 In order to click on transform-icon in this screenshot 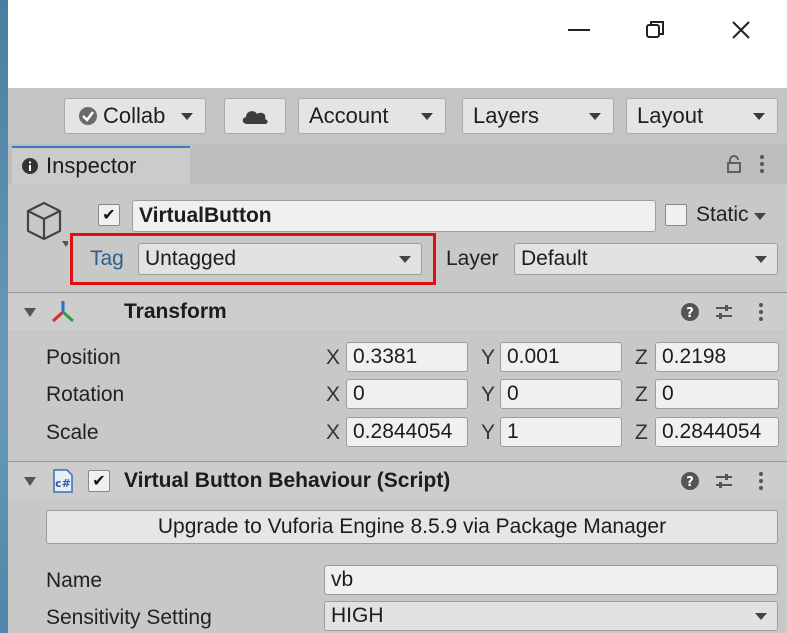, I will do `click(63, 312)`.